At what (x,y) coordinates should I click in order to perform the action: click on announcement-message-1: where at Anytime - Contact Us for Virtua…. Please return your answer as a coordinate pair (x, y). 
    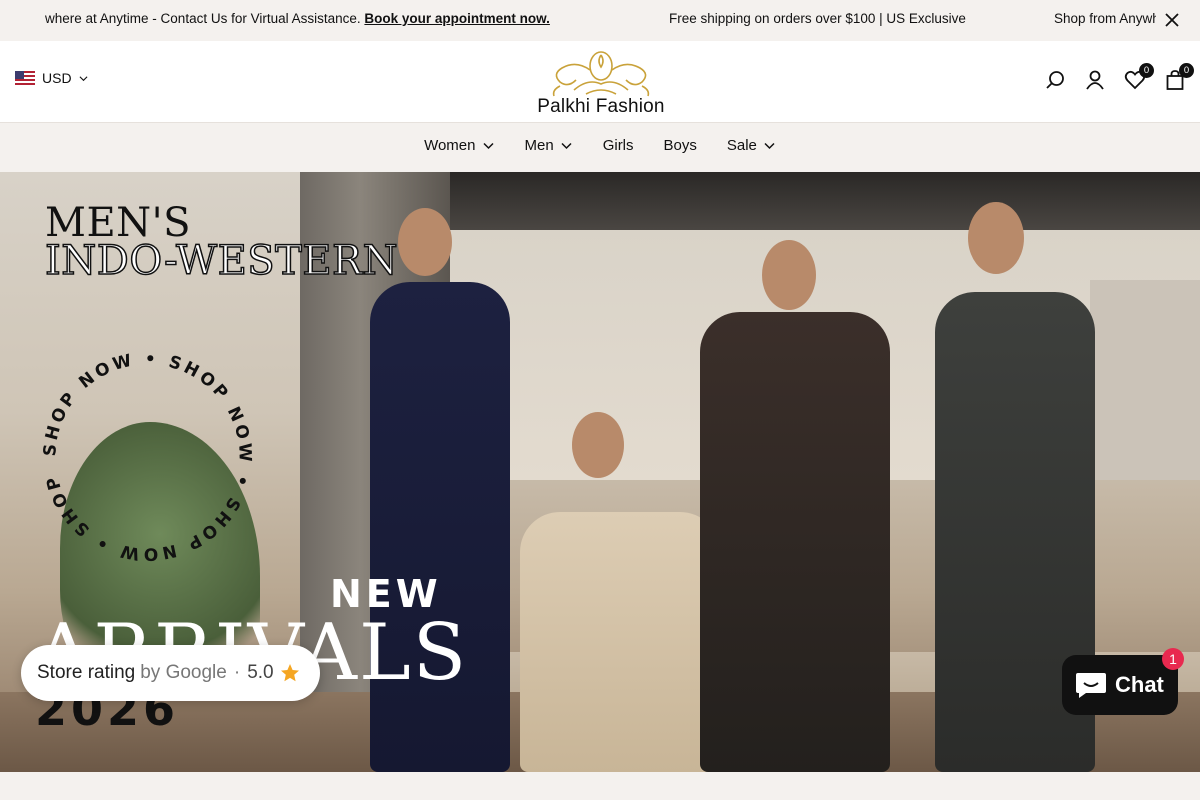
    Looking at the image, I should click on (297, 18).